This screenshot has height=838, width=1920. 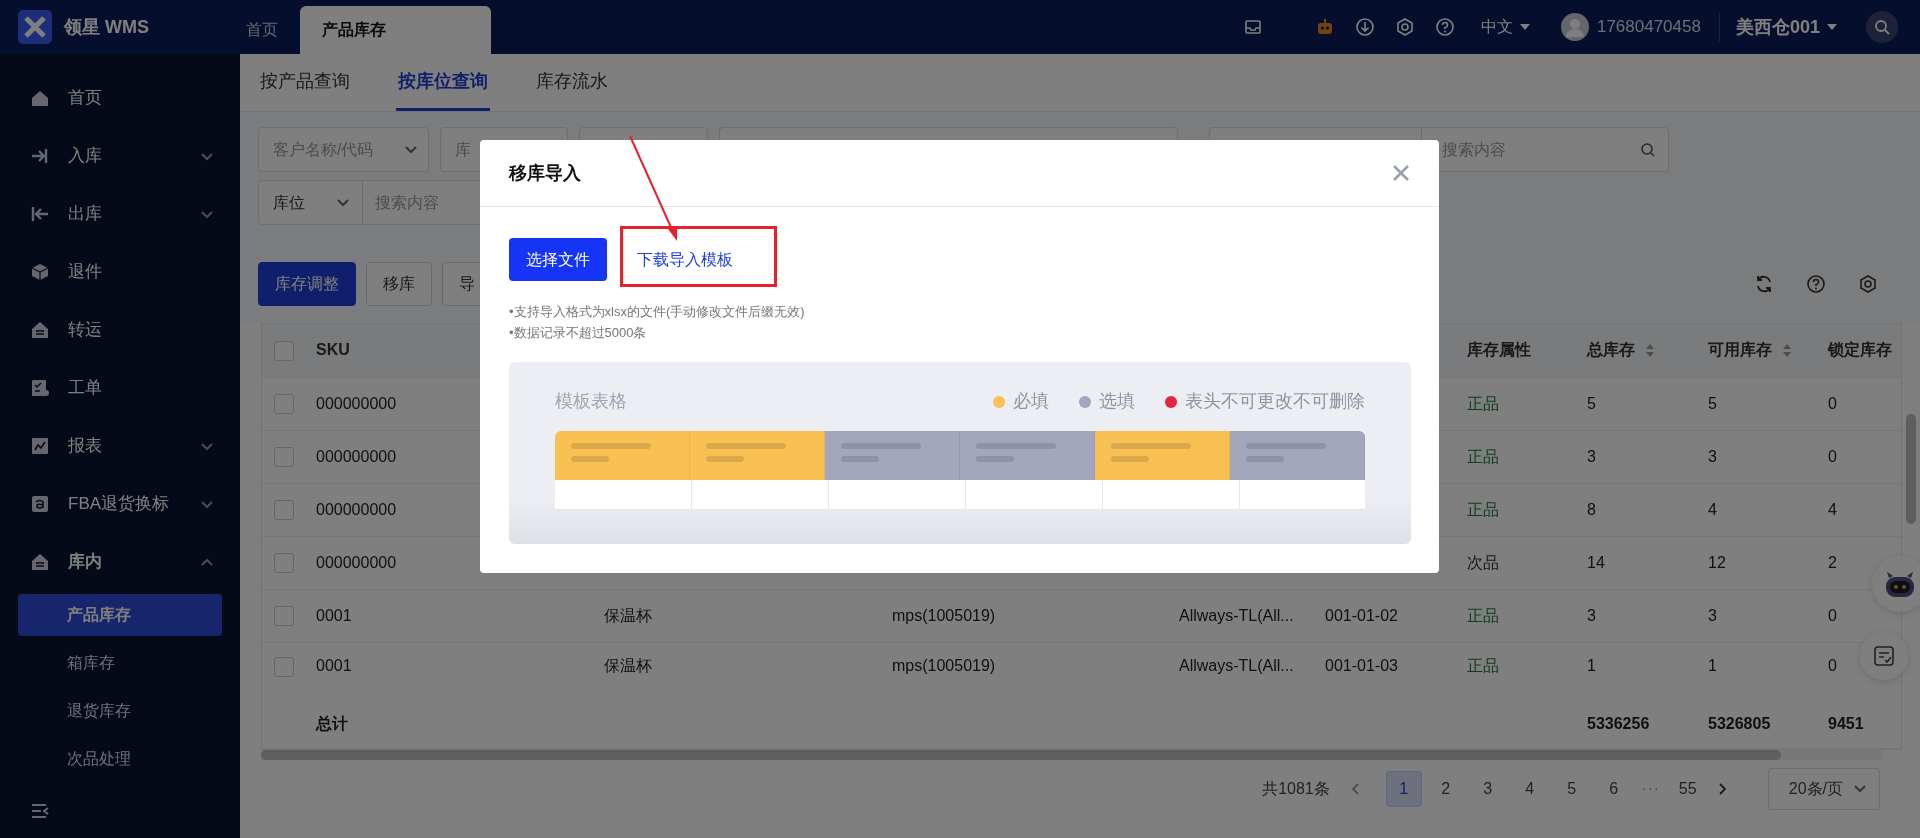 What do you see at coordinates (1860, 350) in the screenshot?
I see `column-header: 锁定库存` at bounding box center [1860, 350].